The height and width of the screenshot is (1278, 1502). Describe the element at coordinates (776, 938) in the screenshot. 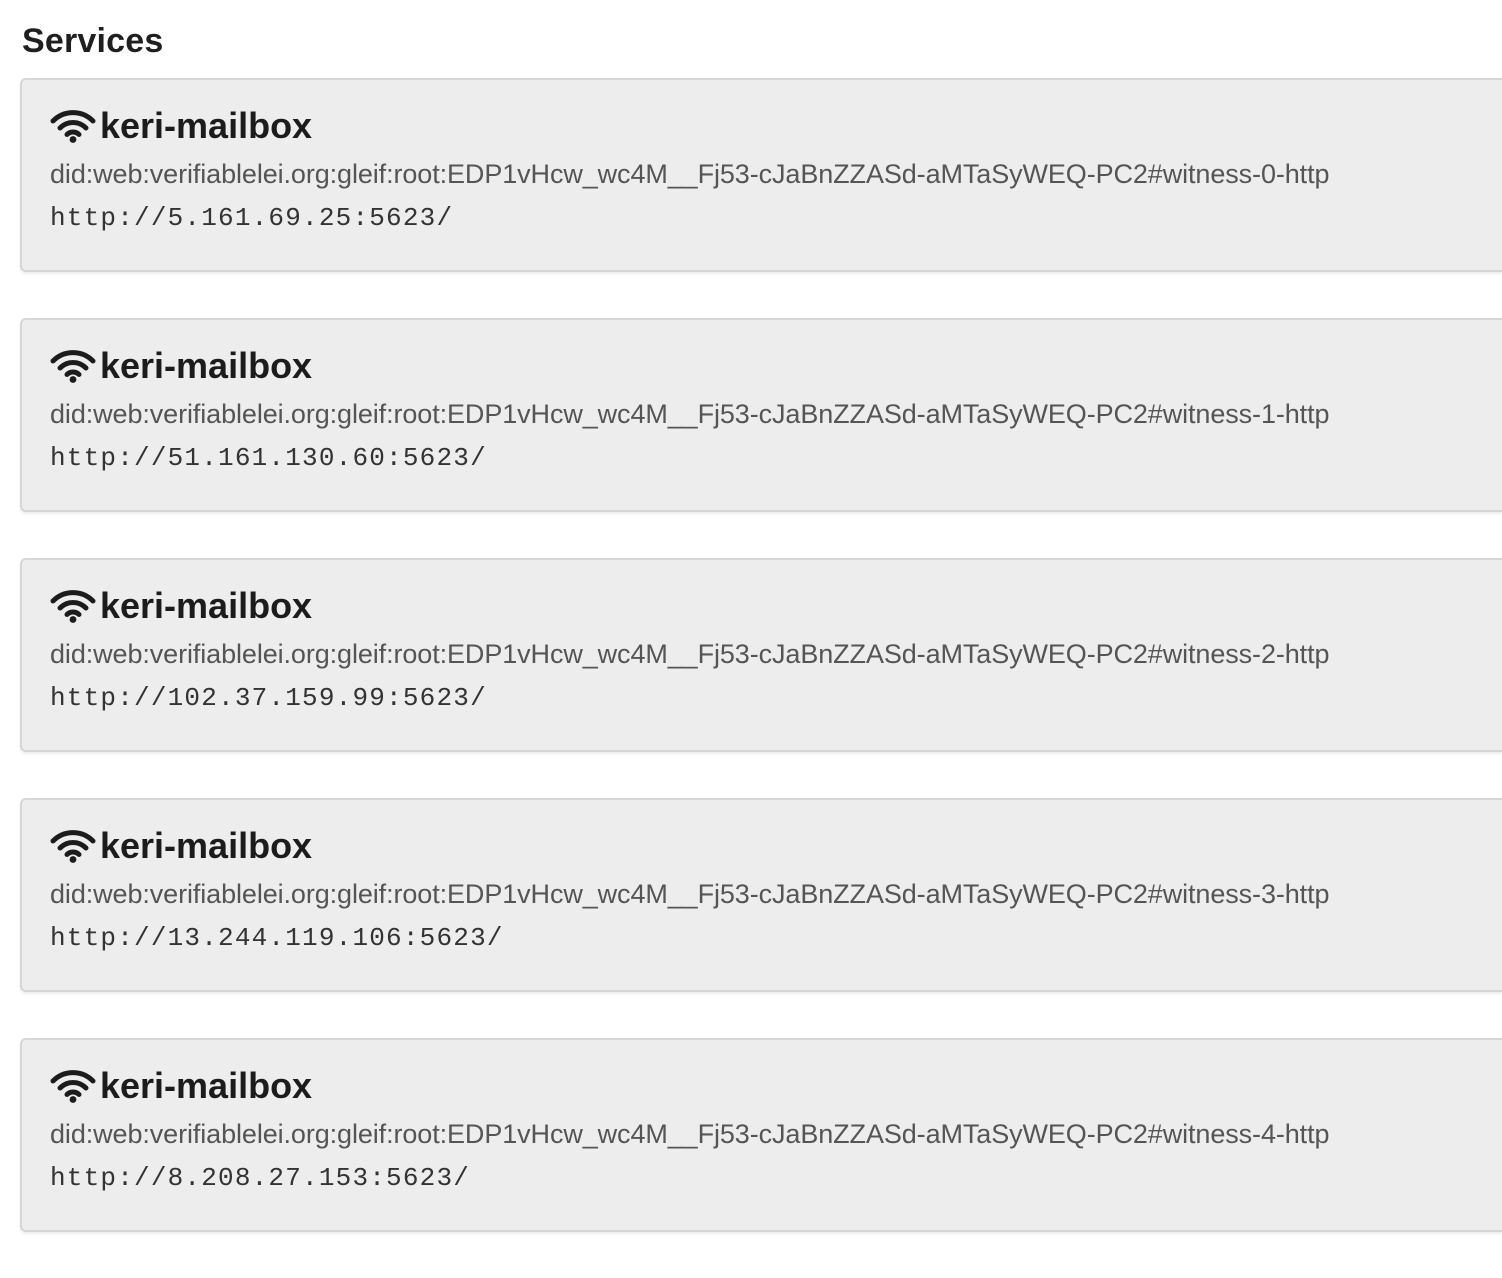

I see `service-endpoint: http://13.244.119.106:5623/` at that location.